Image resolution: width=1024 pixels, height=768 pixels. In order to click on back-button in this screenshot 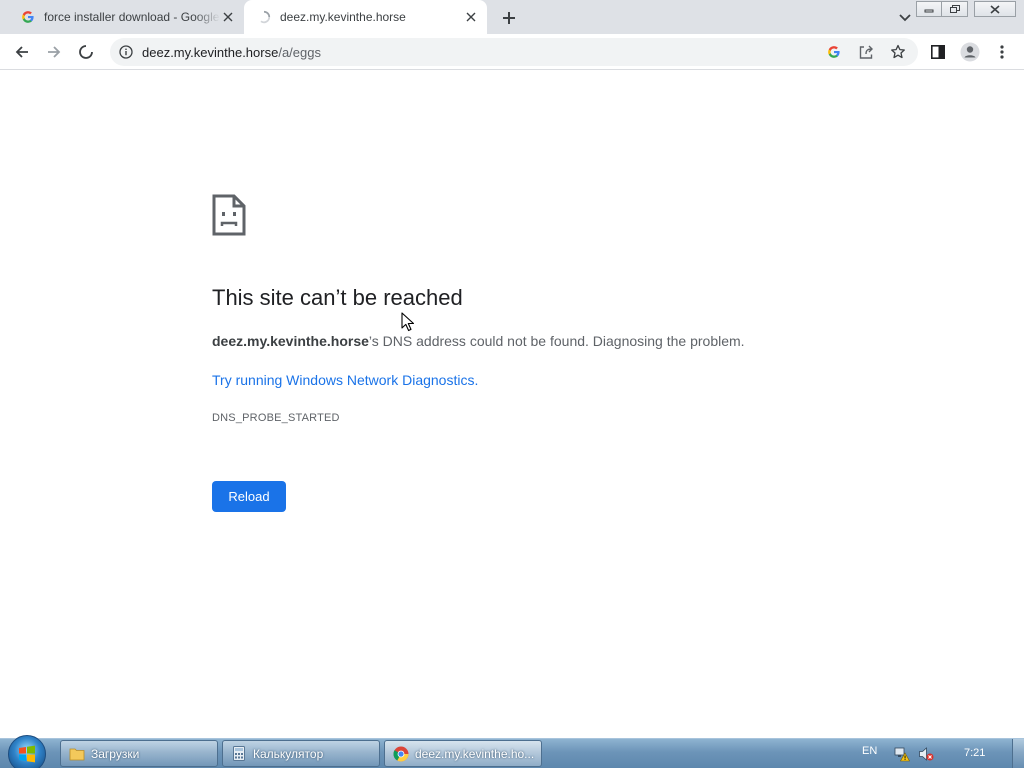, I will do `click(22, 52)`.